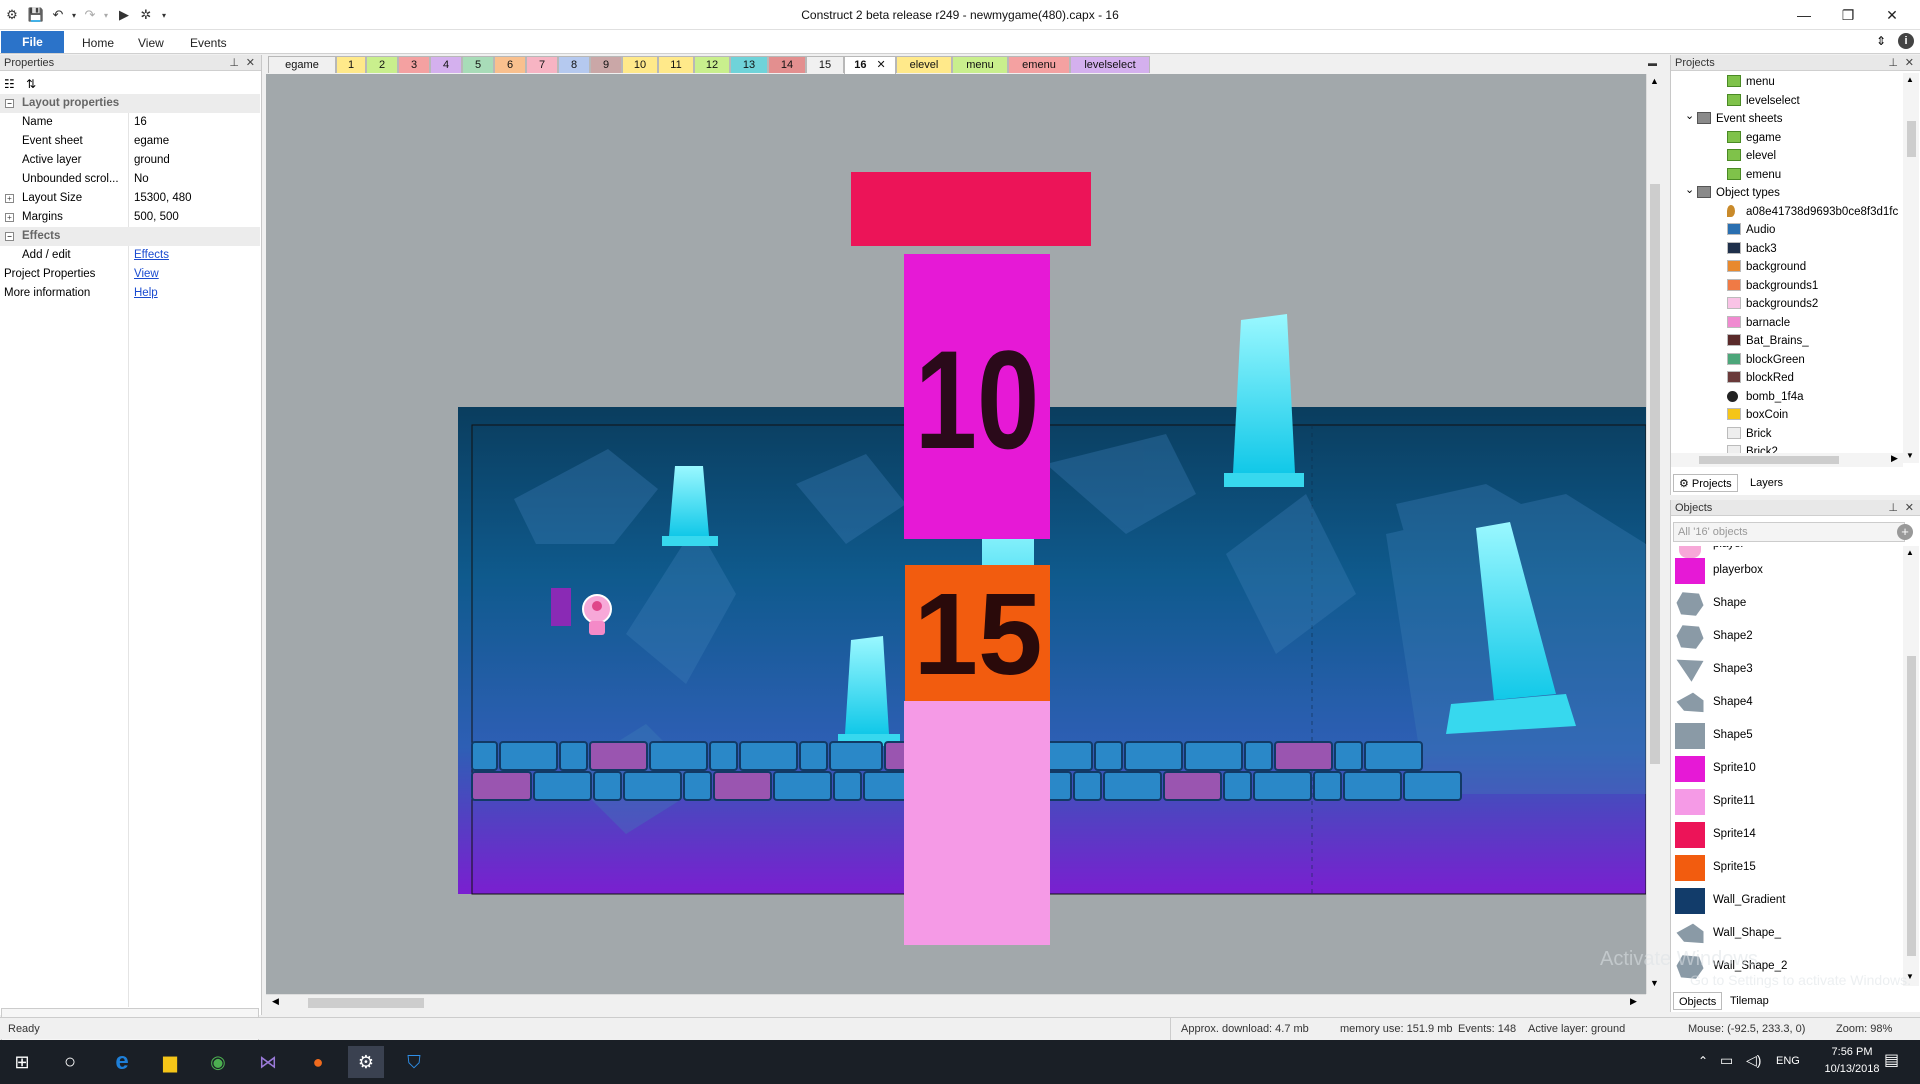  I want to click on tree-item: Brick, so click(1749, 434).